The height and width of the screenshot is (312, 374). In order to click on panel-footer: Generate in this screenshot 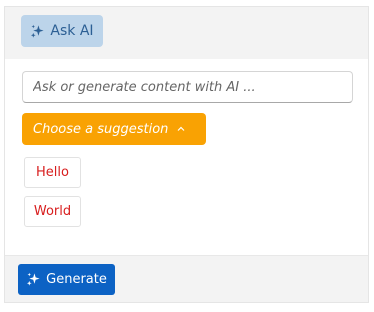, I will do `click(186, 278)`.